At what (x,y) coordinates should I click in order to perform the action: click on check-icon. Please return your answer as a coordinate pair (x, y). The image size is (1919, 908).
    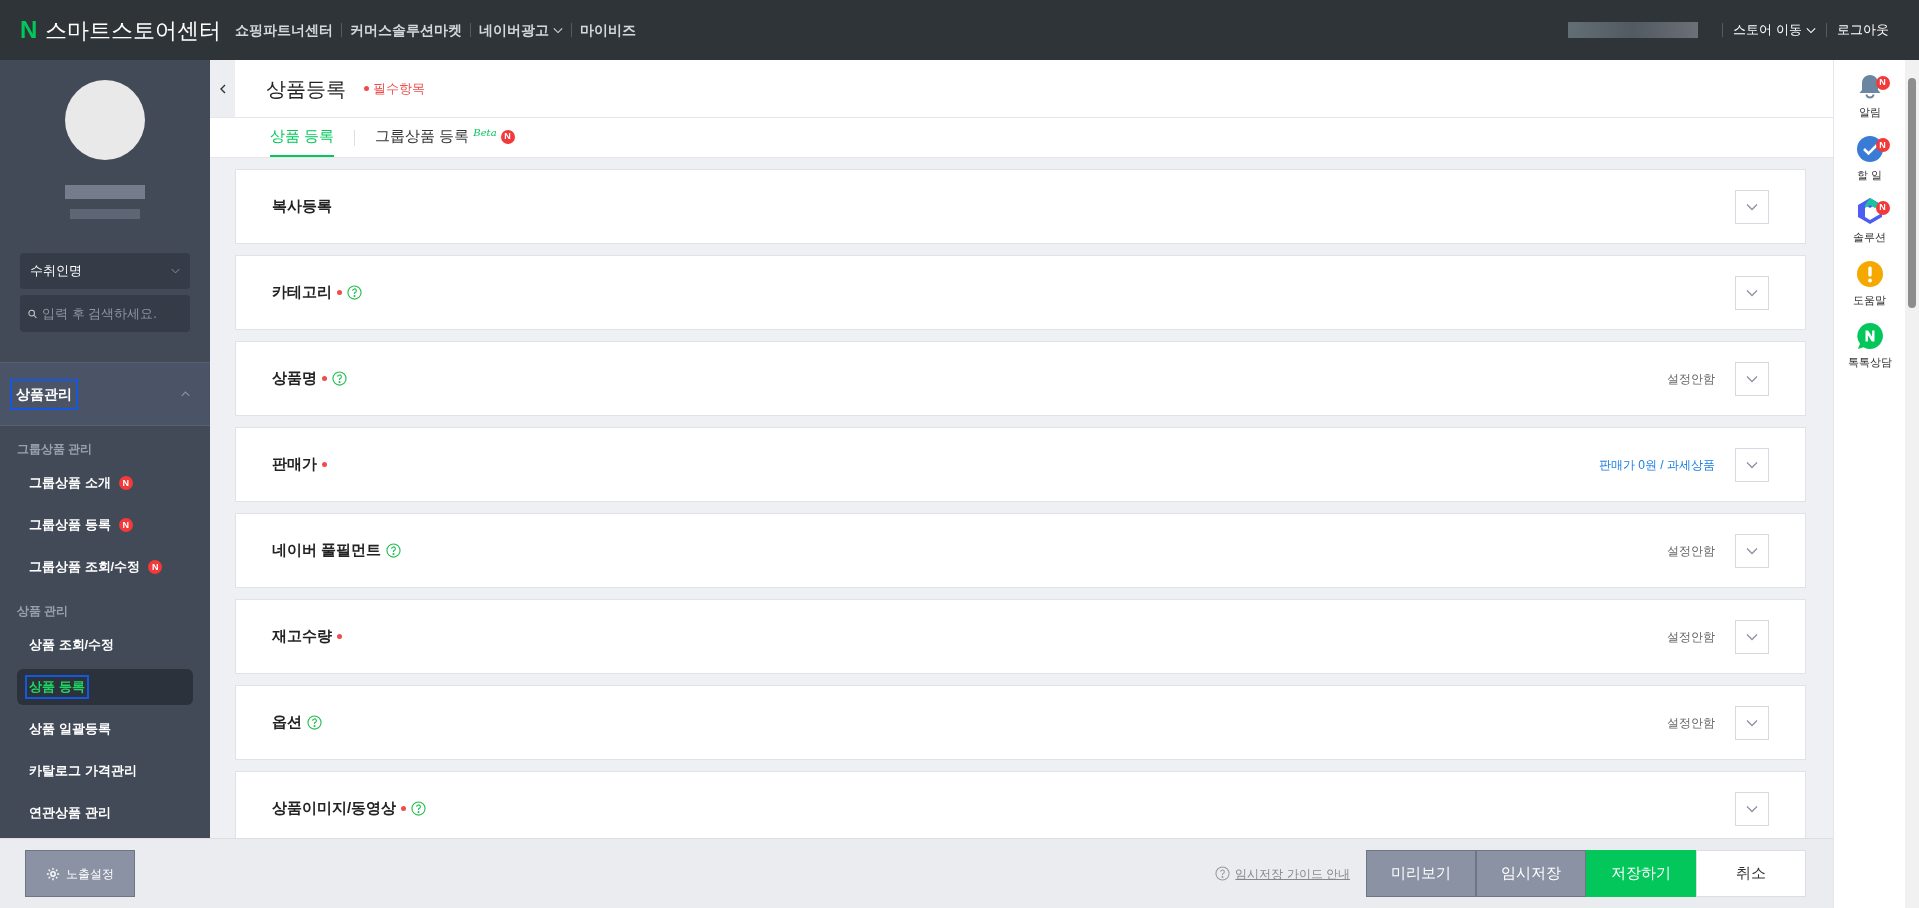
    Looking at the image, I should click on (1869, 148).